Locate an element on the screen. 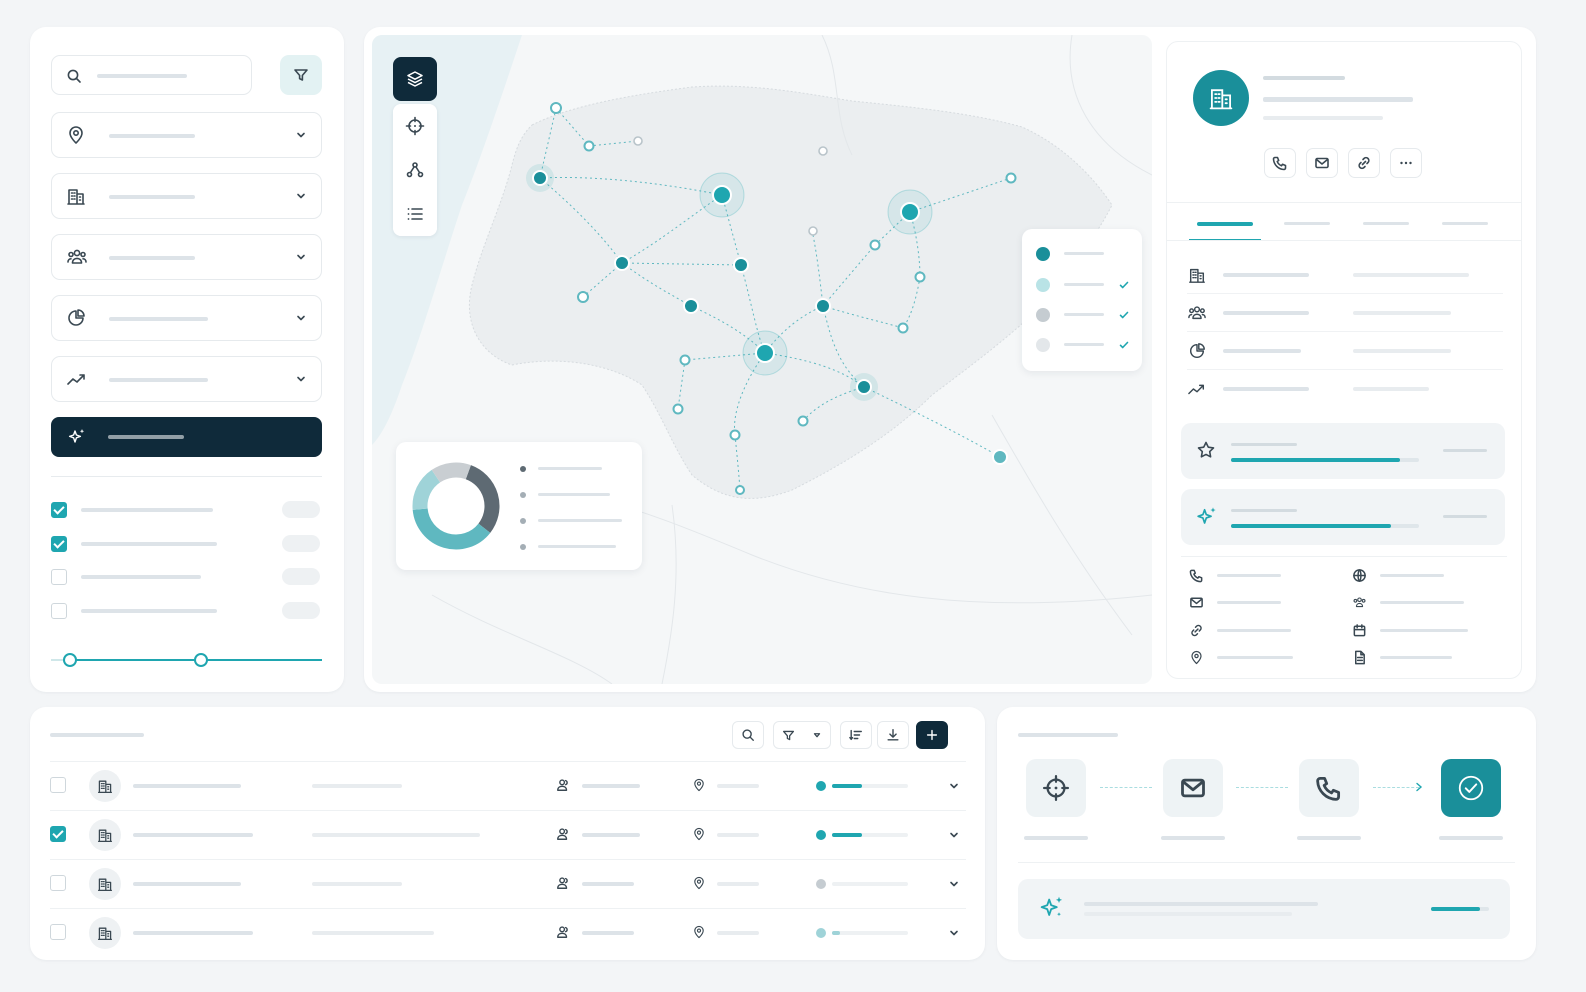 The width and height of the screenshot is (1586, 992). tabs-top-divider is located at coordinates (1344, 202).